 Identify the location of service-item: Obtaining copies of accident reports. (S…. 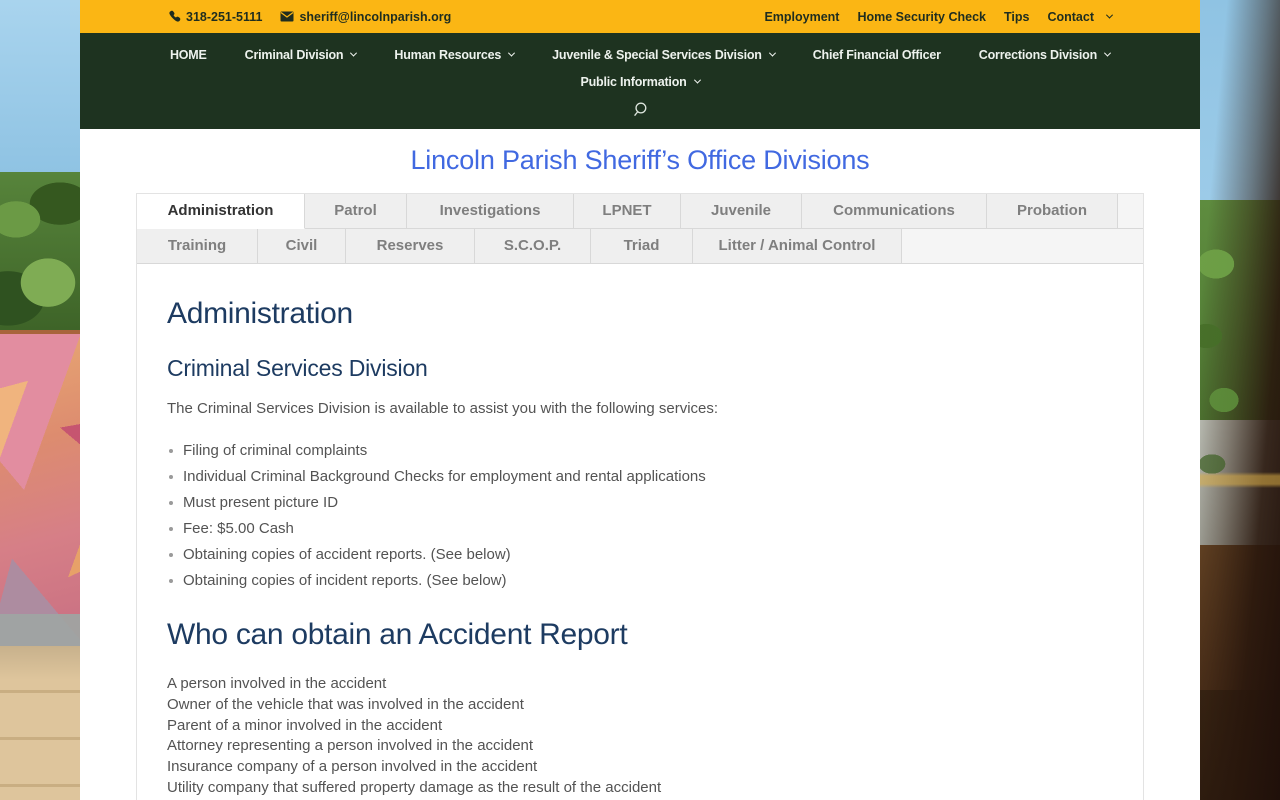
(640, 555).